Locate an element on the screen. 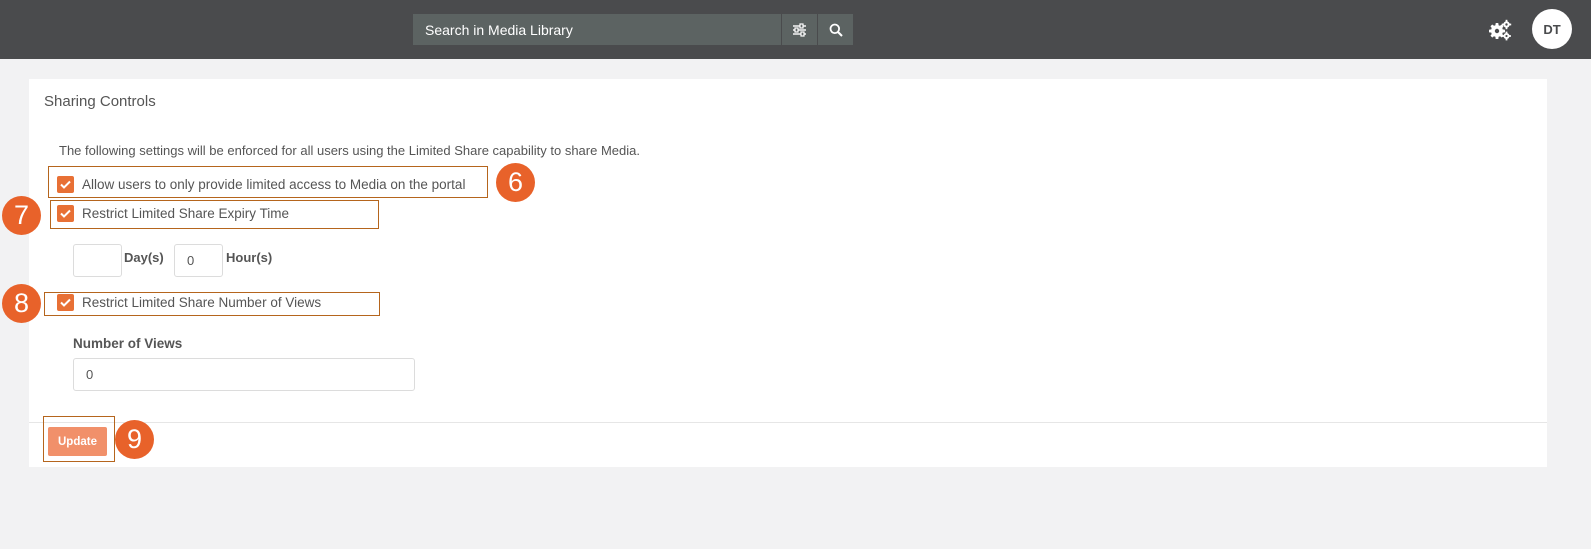 This screenshot has height=549, width=1591. restrict-views-checkbox is located at coordinates (65, 302).